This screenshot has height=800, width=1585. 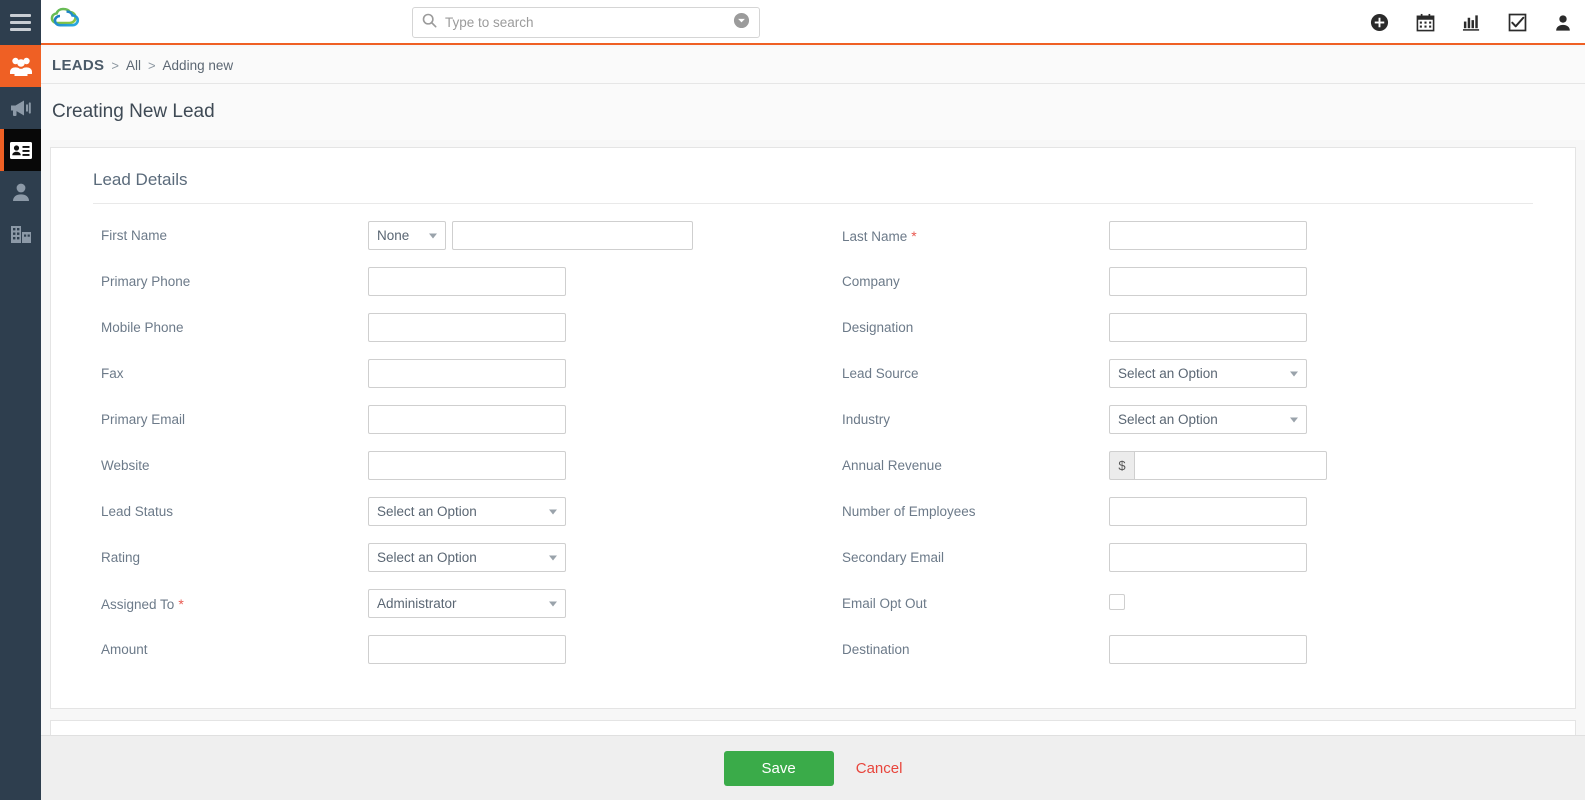 I want to click on field-label-text: Rating, so click(x=121, y=557).